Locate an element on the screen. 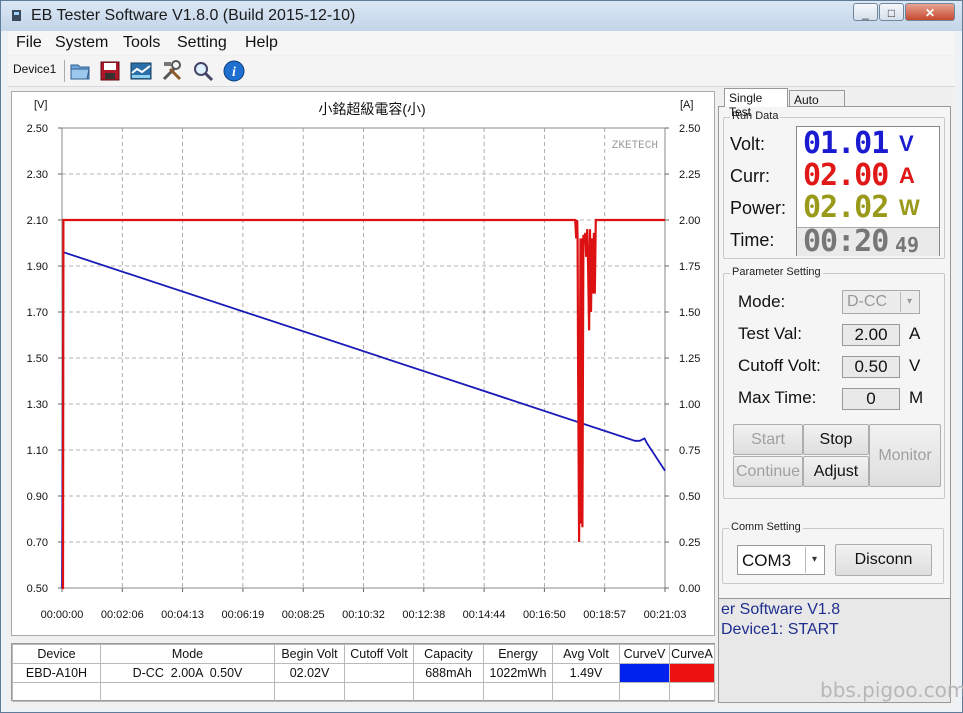 This screenshot has width=963, height=713. y-right-tick-label: 2.25 is located at coordinates (689, 175).